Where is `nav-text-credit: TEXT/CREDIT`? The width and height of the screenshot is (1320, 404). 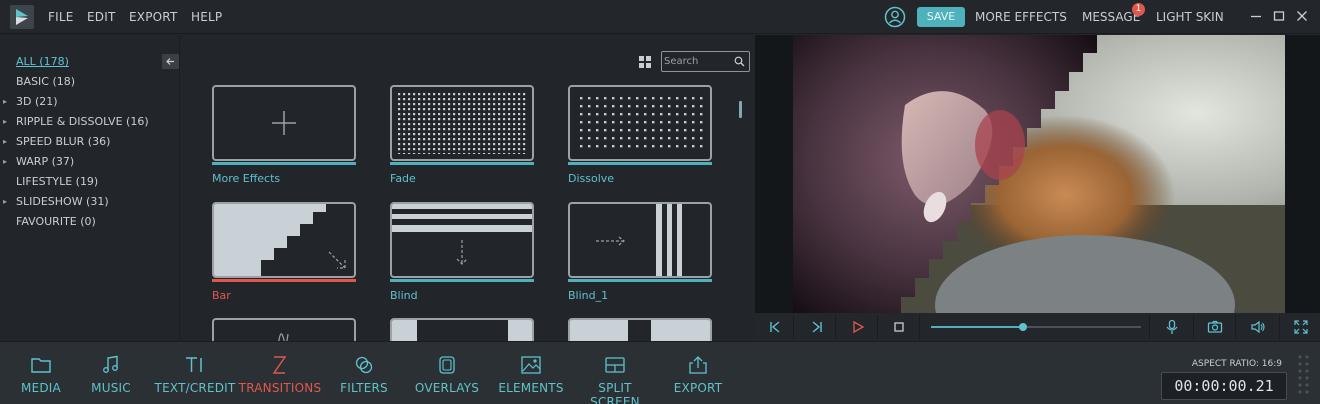 nav-text-credit: TEXT/CREDIT is located at coordinates (195, 373).